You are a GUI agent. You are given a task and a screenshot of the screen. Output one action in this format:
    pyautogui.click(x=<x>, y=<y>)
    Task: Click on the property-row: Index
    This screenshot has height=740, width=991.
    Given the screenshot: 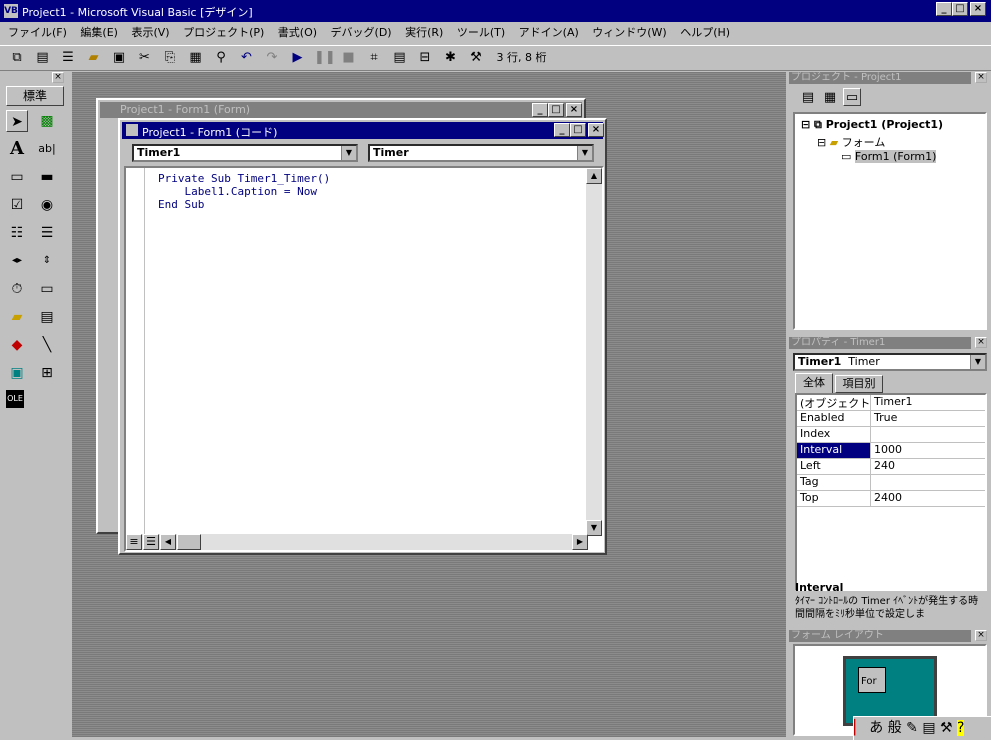 What is the action you would take?
    pyautogui.click(x=891, y=435)
    